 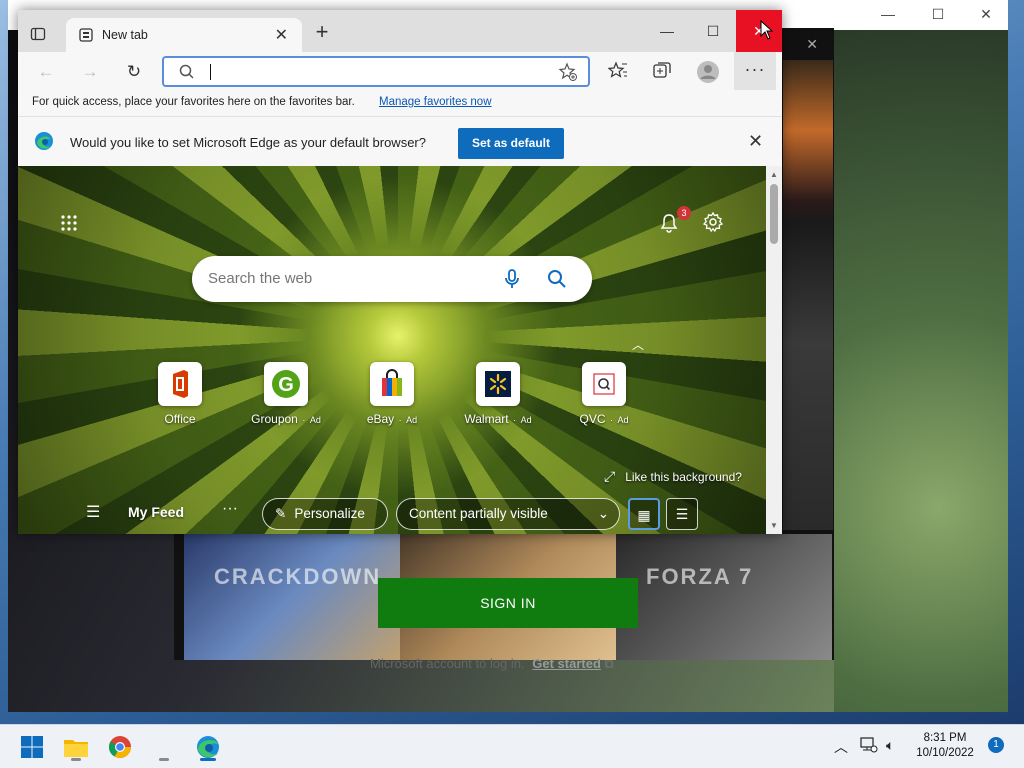 What do you see at coordinates (512, 279) in the screenshot?
I see `microphone-icon` at bounding box center [512, 279].